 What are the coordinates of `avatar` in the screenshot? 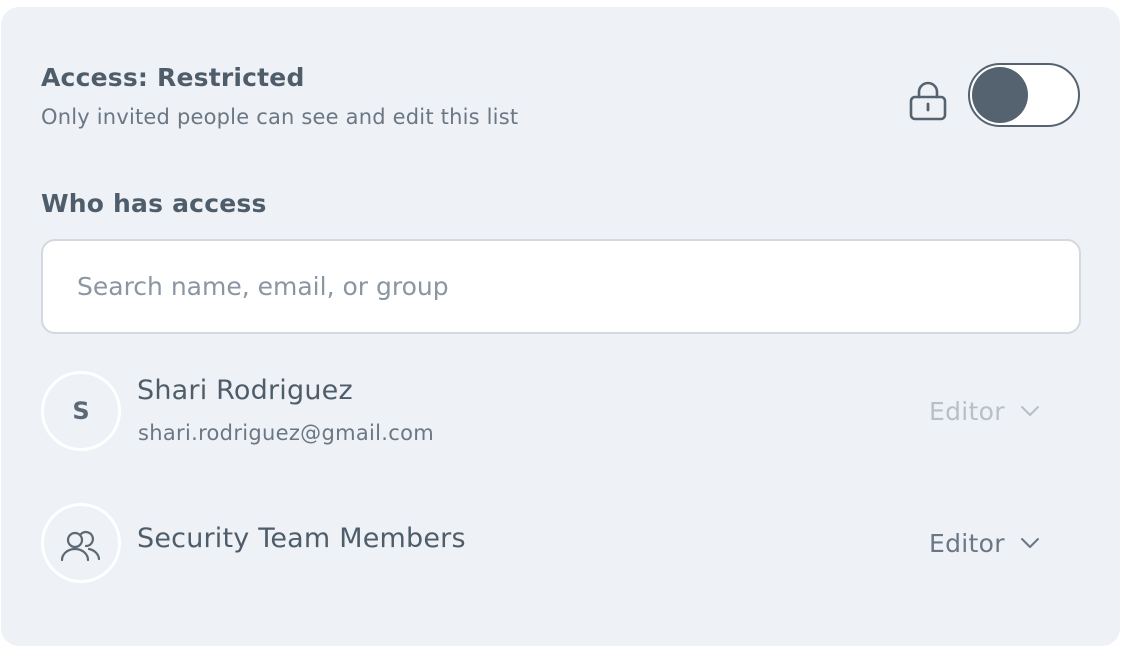 It's located at (81, 543).